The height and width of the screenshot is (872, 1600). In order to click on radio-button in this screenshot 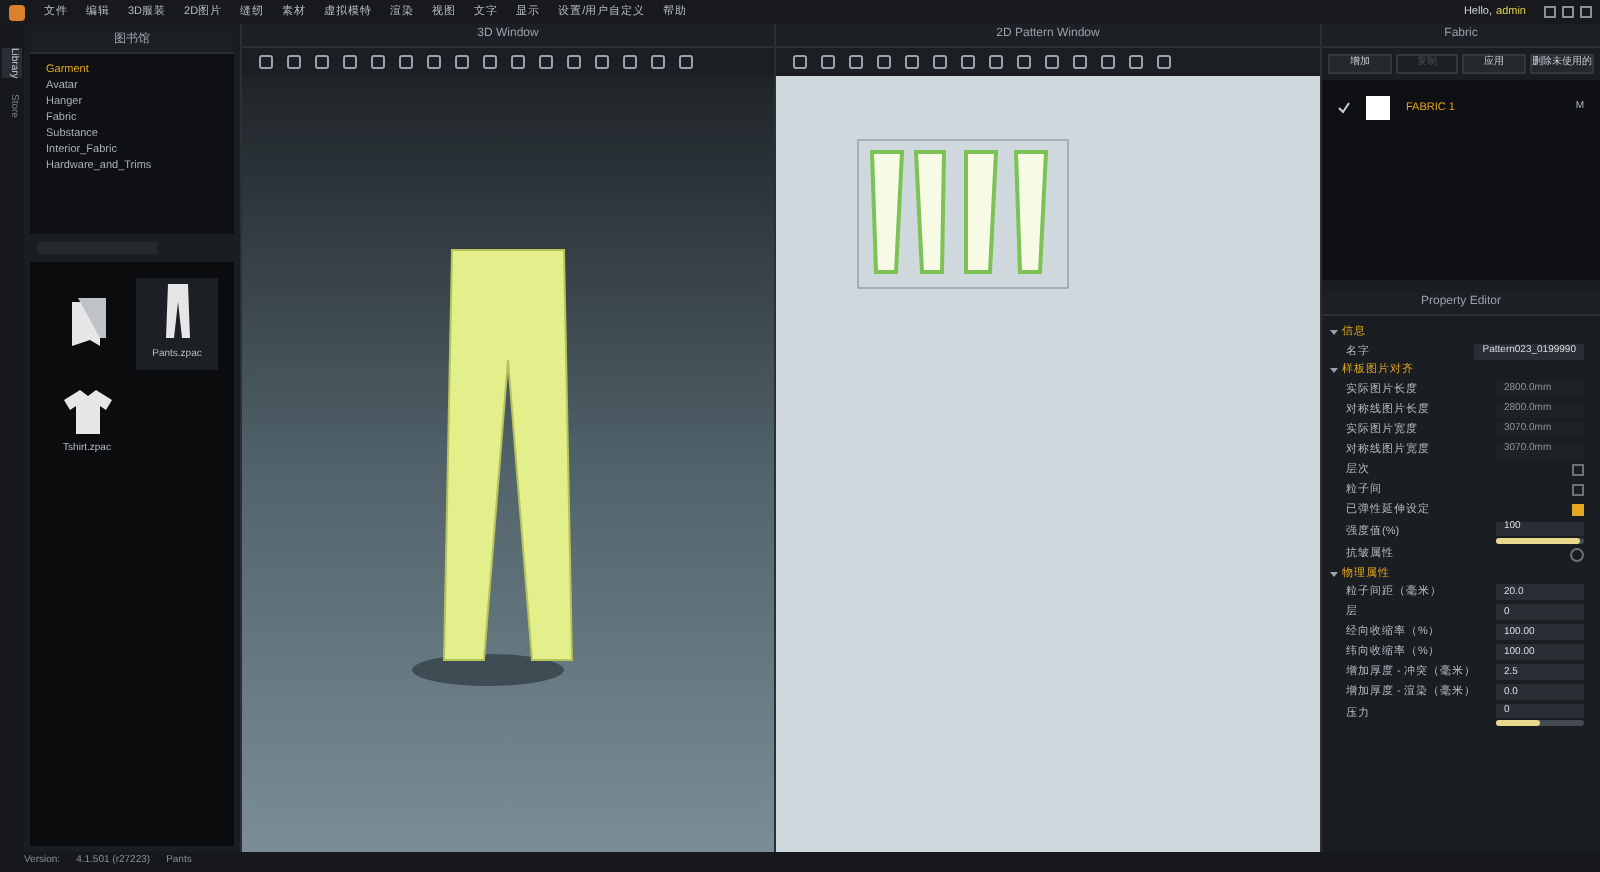, I will do `click(1577, 554)`.